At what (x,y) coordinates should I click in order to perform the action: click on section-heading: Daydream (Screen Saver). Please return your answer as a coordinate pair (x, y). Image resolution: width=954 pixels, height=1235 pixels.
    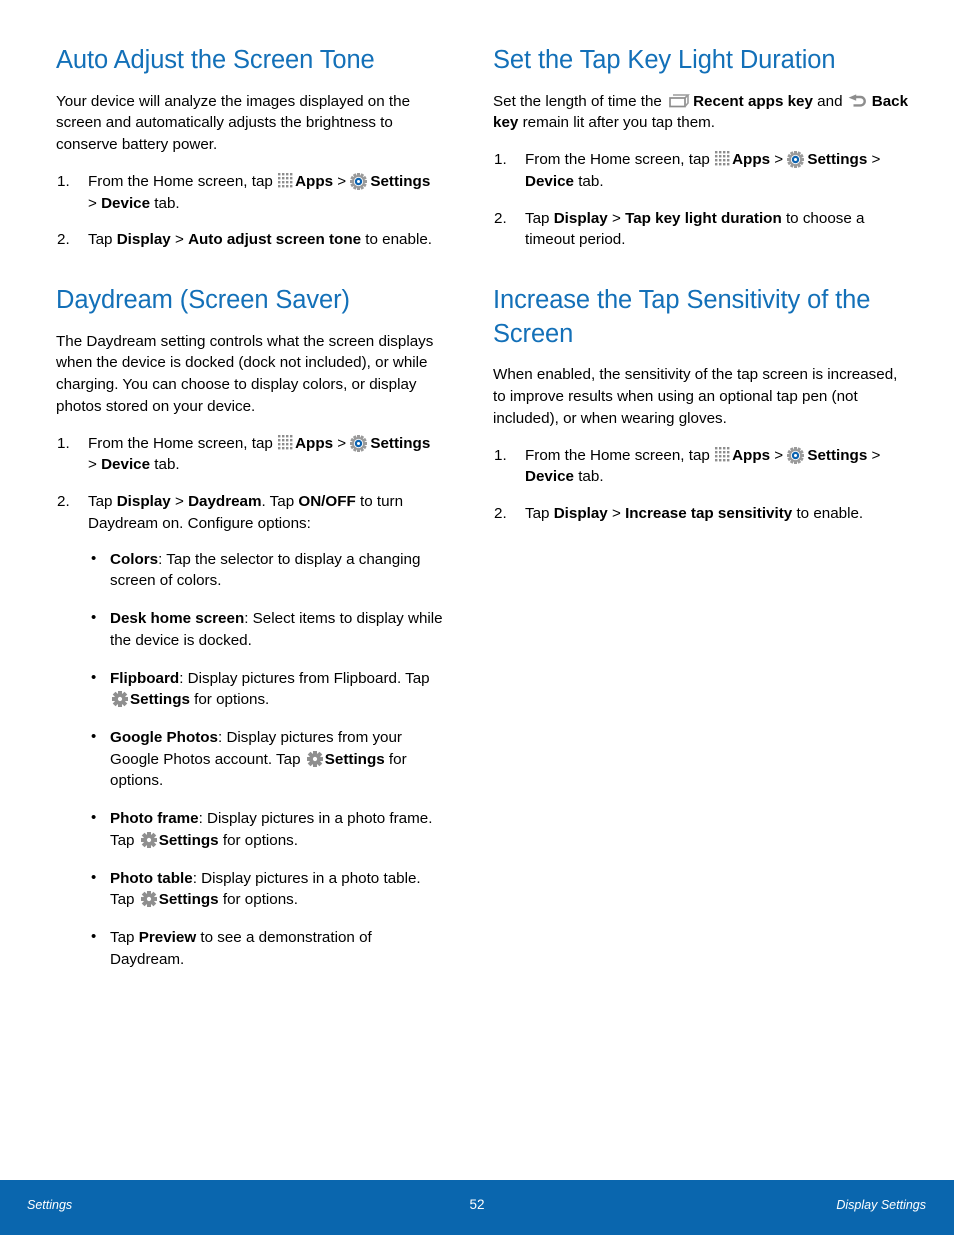
    Looking at the image, I should click on (203, 300).